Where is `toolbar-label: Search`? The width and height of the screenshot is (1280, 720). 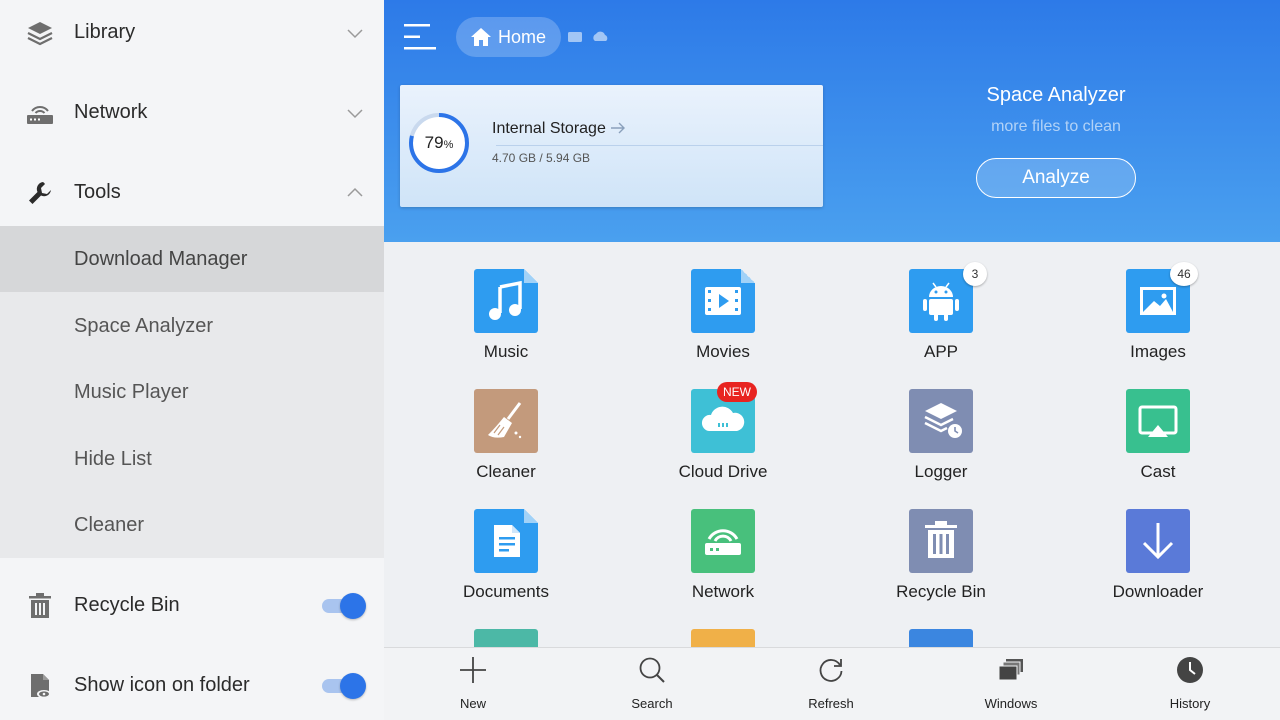 toolbar-label: Search is located at coordinates (652, 703).